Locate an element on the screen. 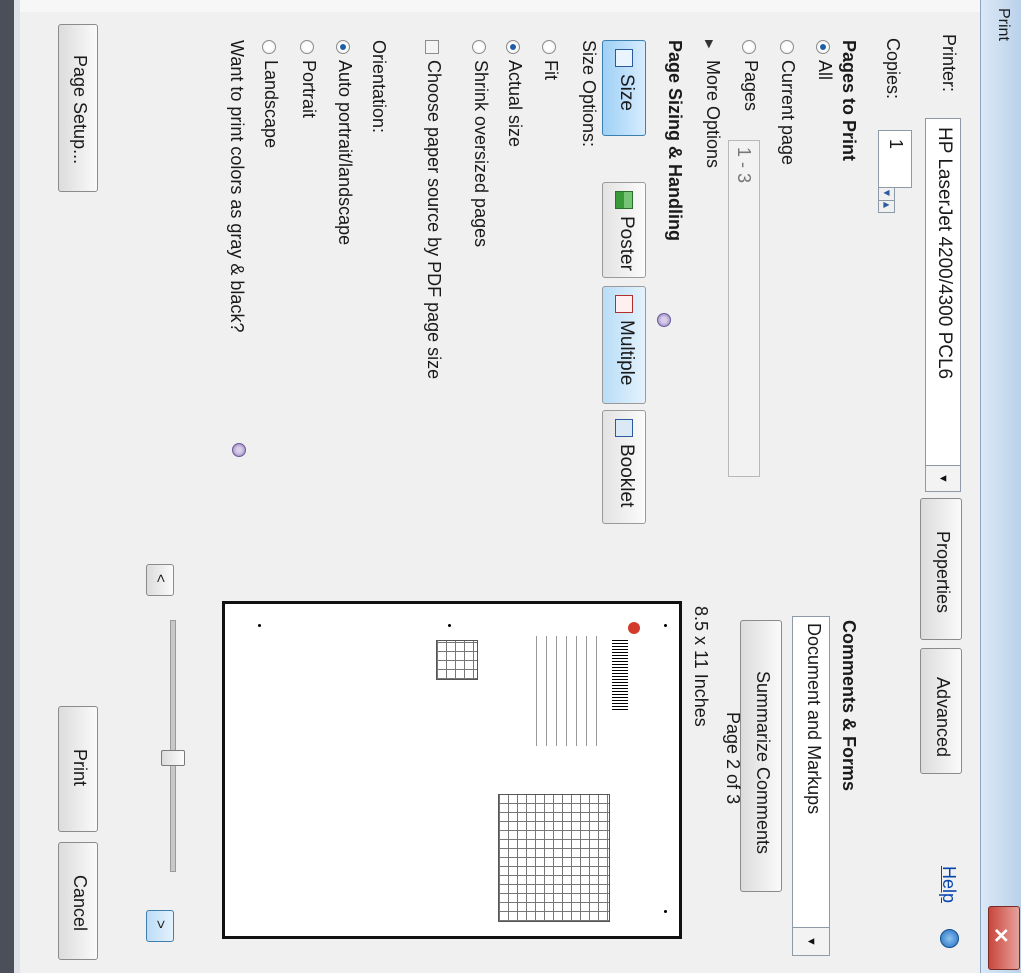 The height and width of the screenshot is (973, 1021). close-icon: ✕ is located at coordinates (1000, 935).